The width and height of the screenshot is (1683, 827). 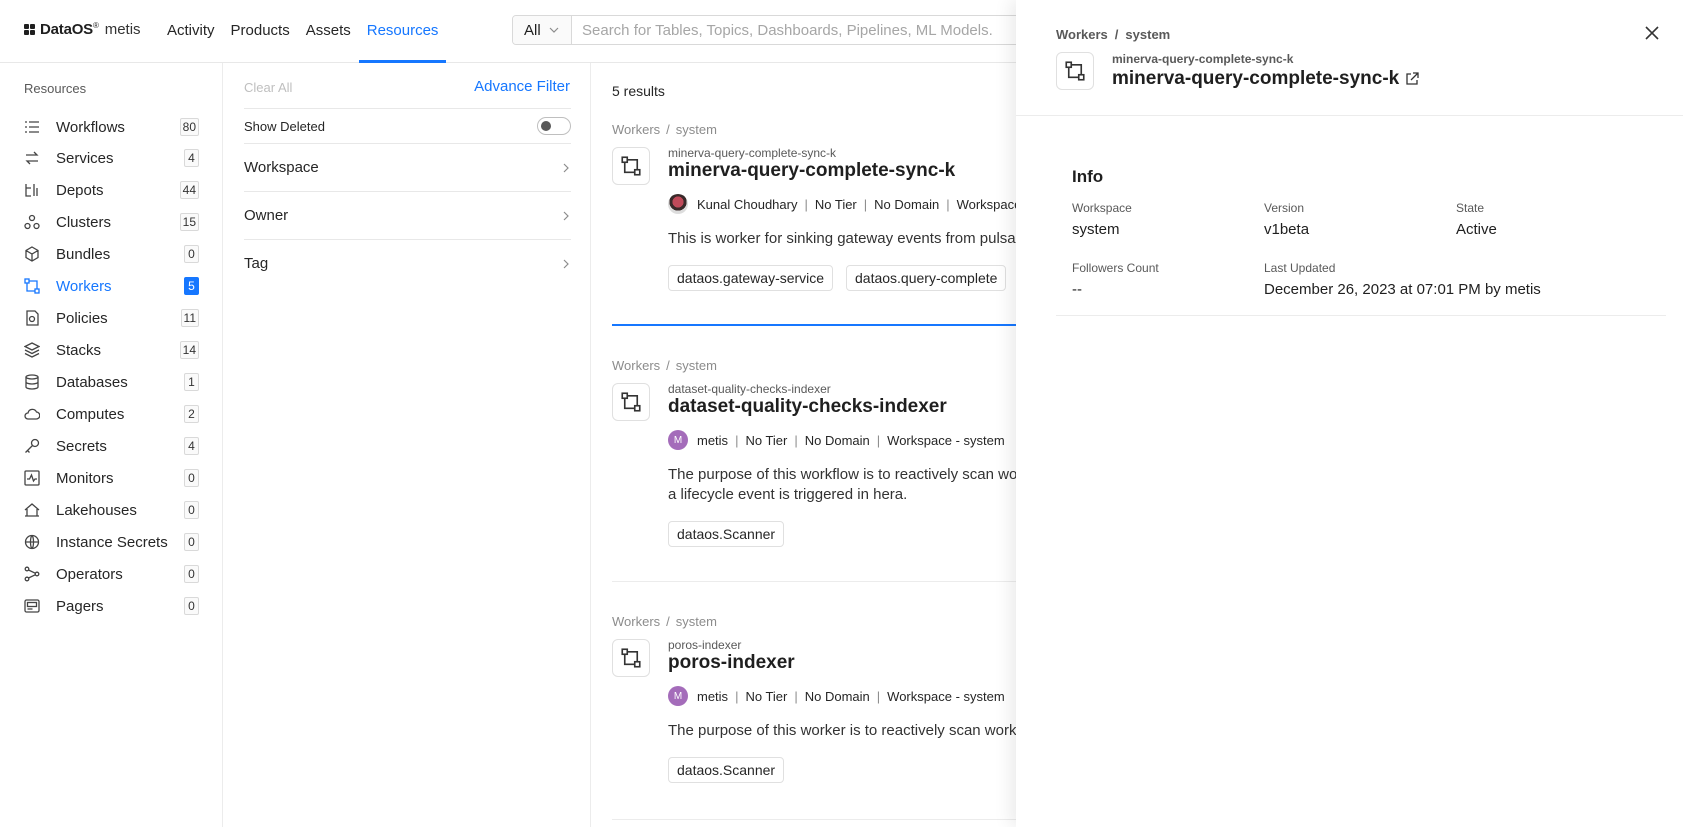 What do you see at coordinates (111, 606) in the screenshot?
I see `sidebar-item-pagers: Pagers 0` at bounding box center [111, 606].